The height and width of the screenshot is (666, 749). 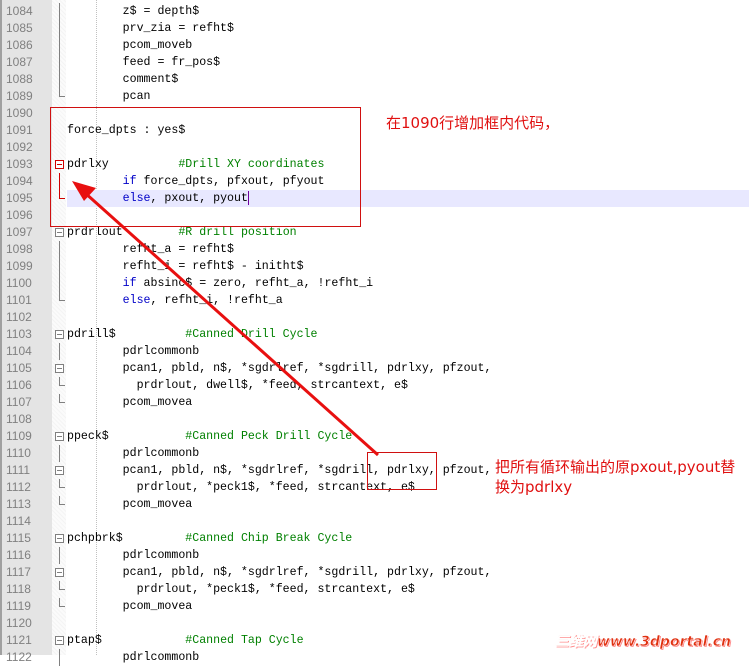 What do you see at coordinates (615, 467) in the screenshot?
I see `annotation-note-2-line-1: 把所有循环输出的原pxout,pyout替` at bounding box center [615, 467].